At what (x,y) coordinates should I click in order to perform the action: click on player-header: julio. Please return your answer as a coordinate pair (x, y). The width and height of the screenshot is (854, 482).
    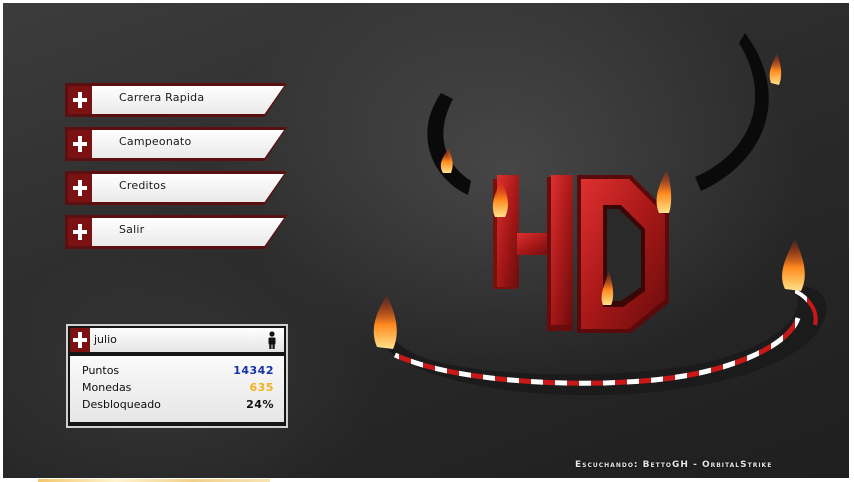
    Looking at the image, I should click on (177, 340).